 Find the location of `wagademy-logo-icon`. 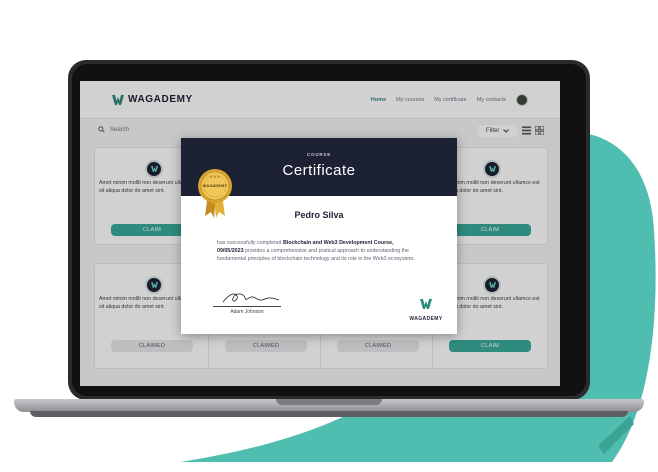

wagademy-logo-icon is located at coordinates (426, 304).